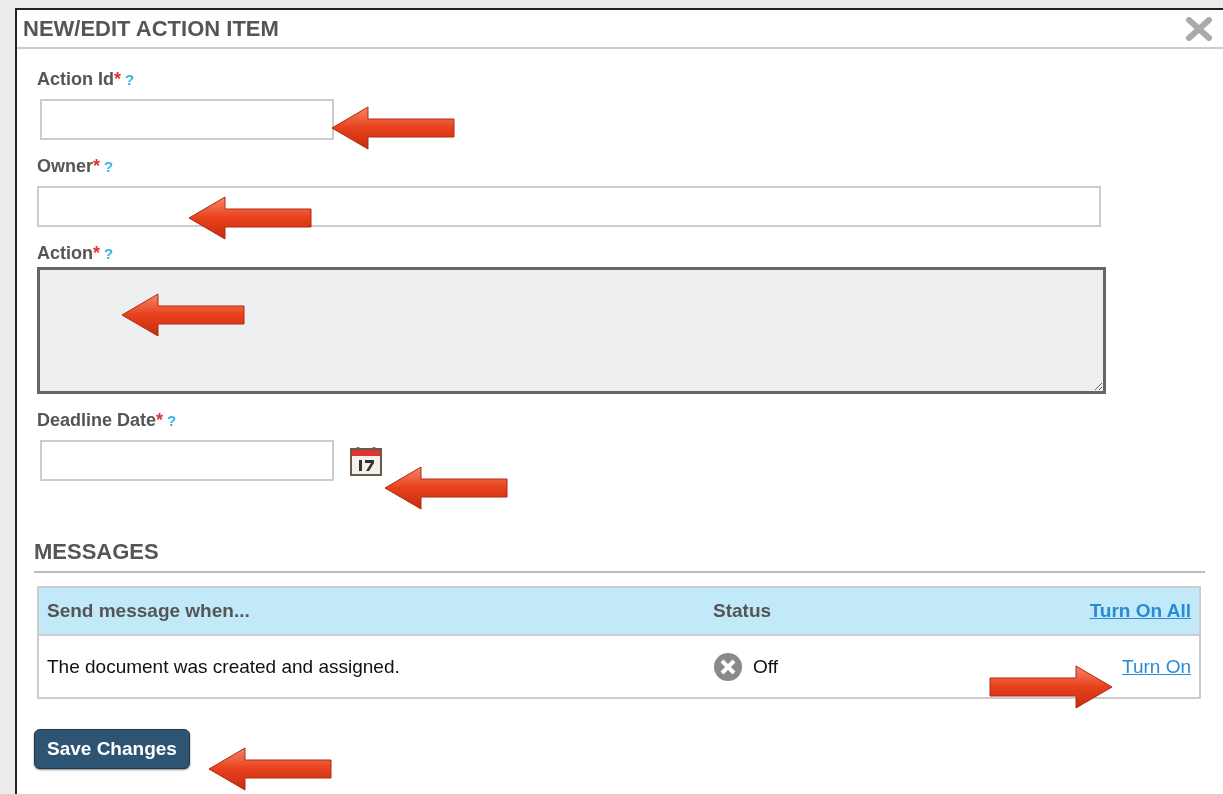  I want to click on turn-on-all-link: Turn On All, so click(1140, 610).